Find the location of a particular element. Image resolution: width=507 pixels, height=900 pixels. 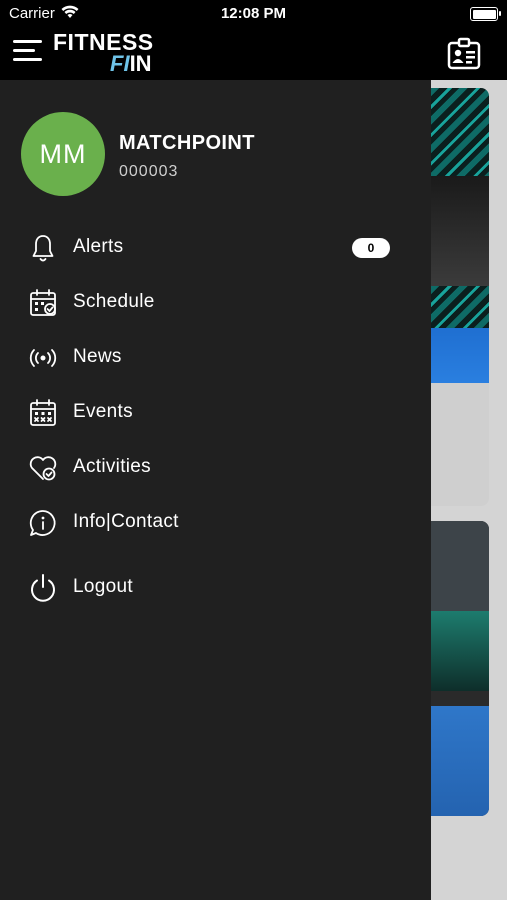

menu-label: Alerts is located at coordinates (98, 246).